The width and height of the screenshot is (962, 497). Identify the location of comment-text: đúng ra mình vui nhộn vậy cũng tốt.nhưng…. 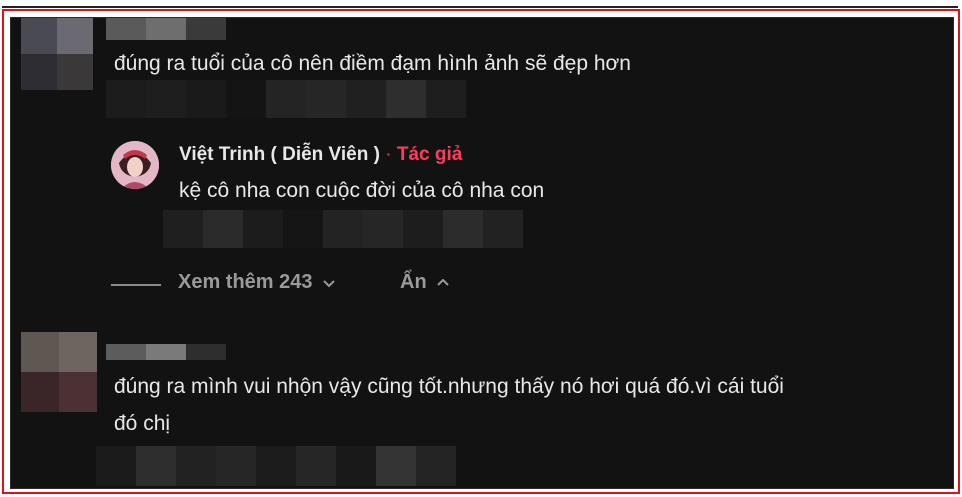
(449, 386).